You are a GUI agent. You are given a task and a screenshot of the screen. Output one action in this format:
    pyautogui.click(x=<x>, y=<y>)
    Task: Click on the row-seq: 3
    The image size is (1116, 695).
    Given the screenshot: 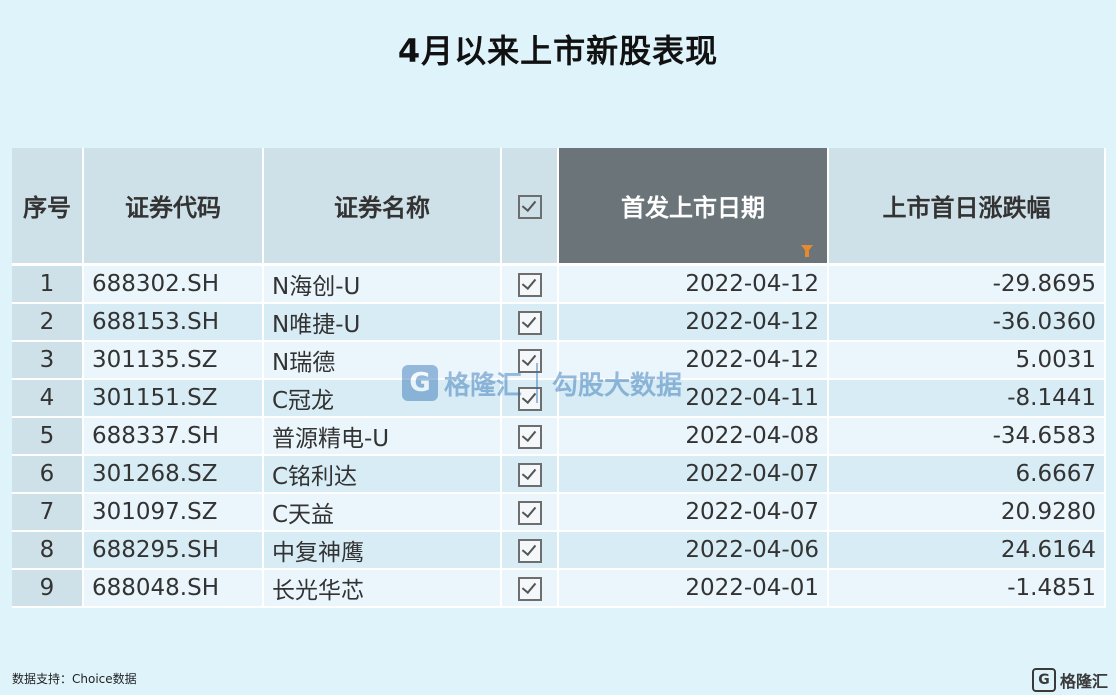 What is the action you would take?
    pyautogui.click(x=48, y=360)
    